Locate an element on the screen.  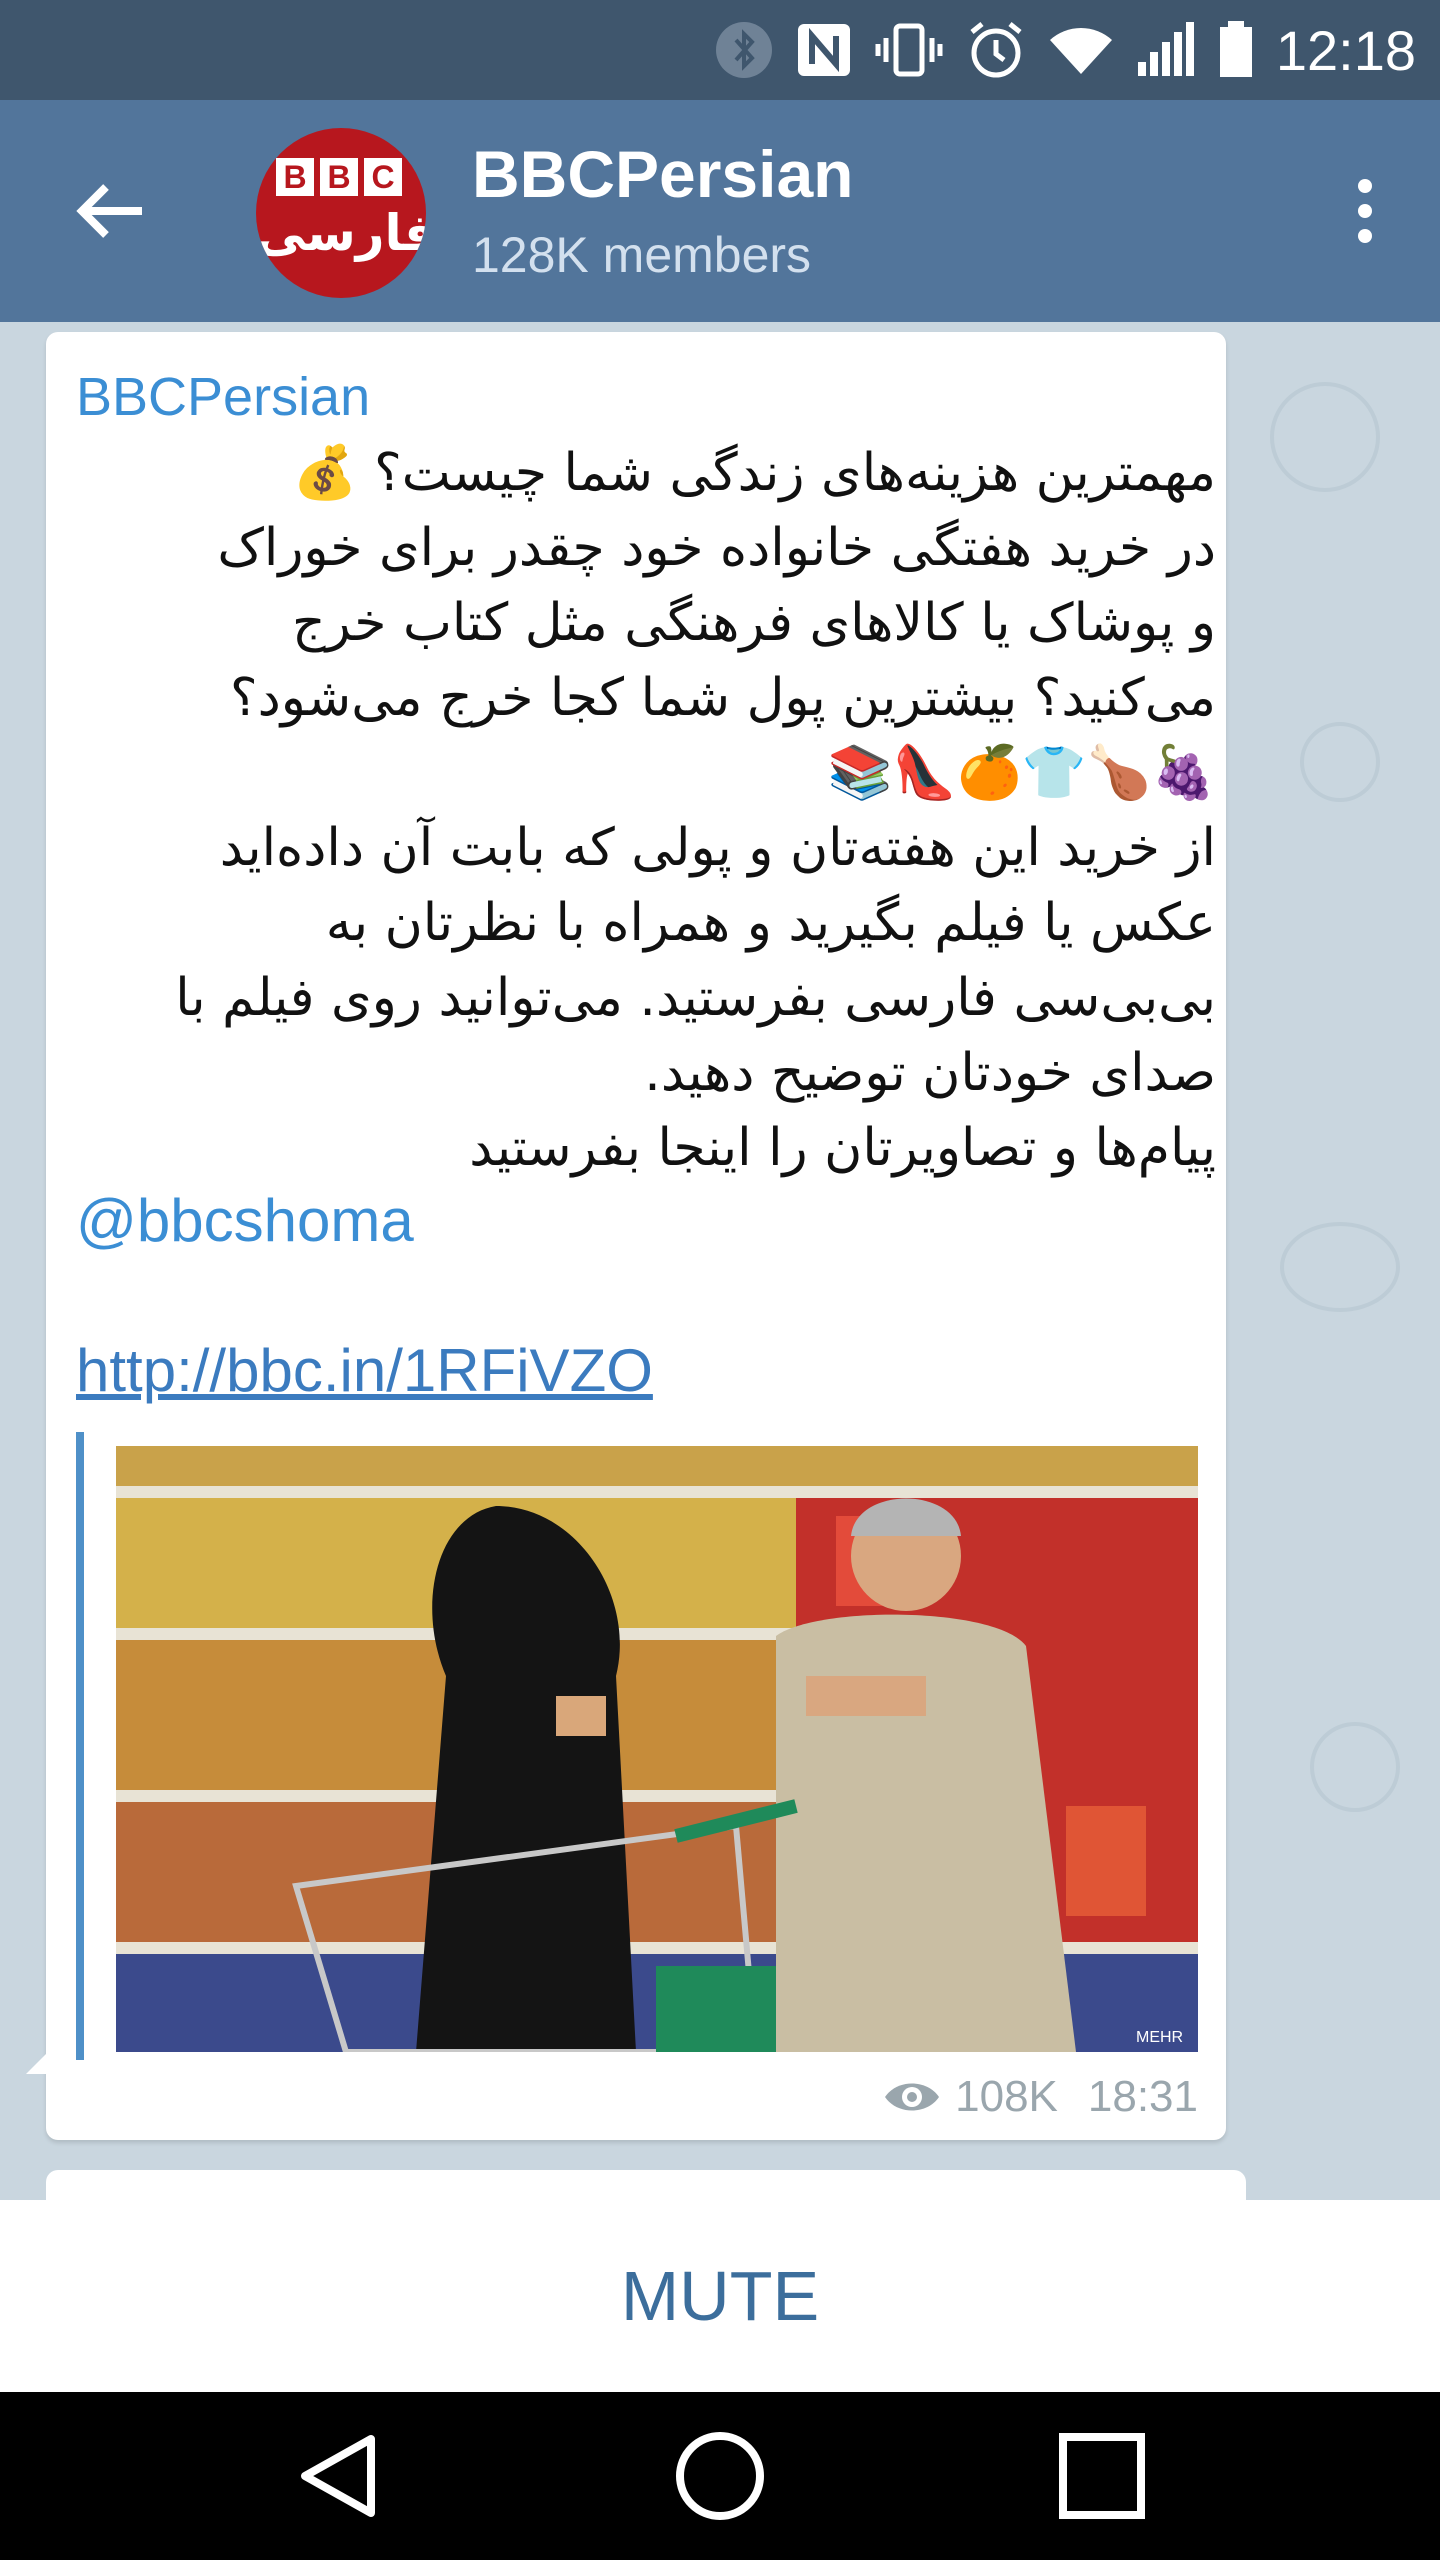
preview-watermark: MEHR is located at coordinates (1159, 2037).